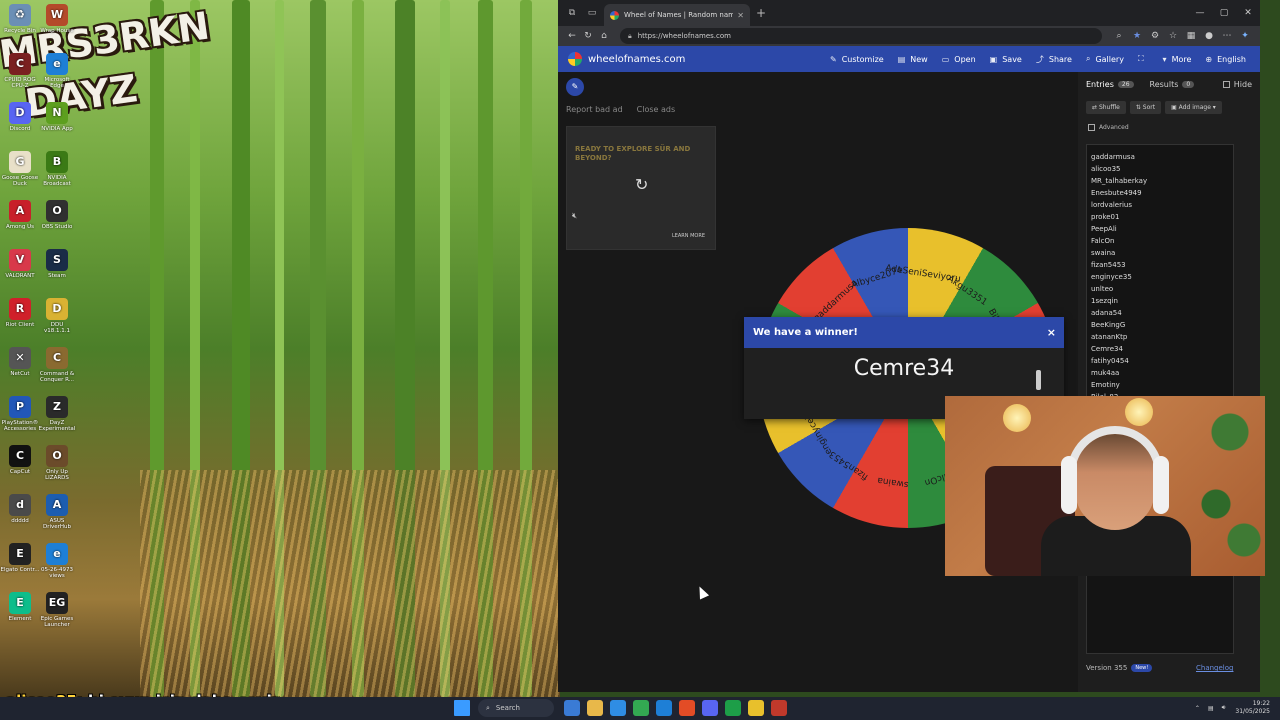 The width and height of the screenshot is (1280, 720). I want to click on site-logo-icon, so click(575, 59).